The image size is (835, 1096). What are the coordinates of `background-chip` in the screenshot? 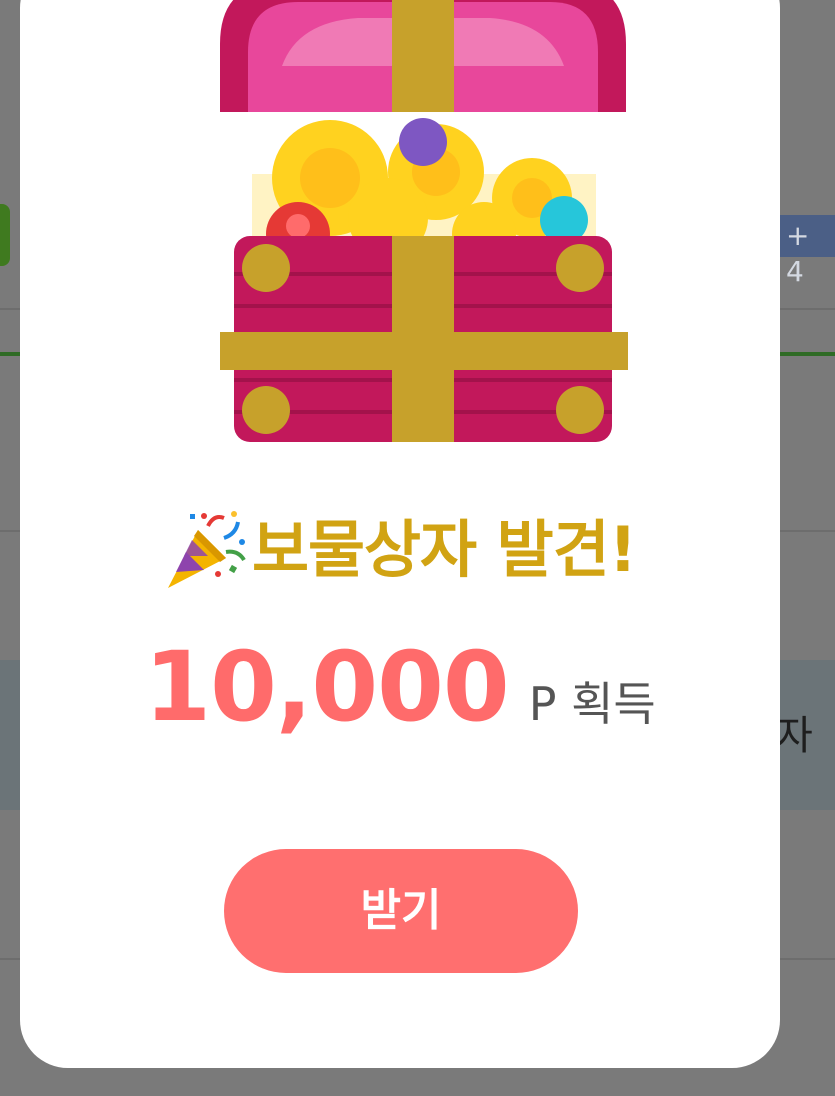 It's located at (5, 235).